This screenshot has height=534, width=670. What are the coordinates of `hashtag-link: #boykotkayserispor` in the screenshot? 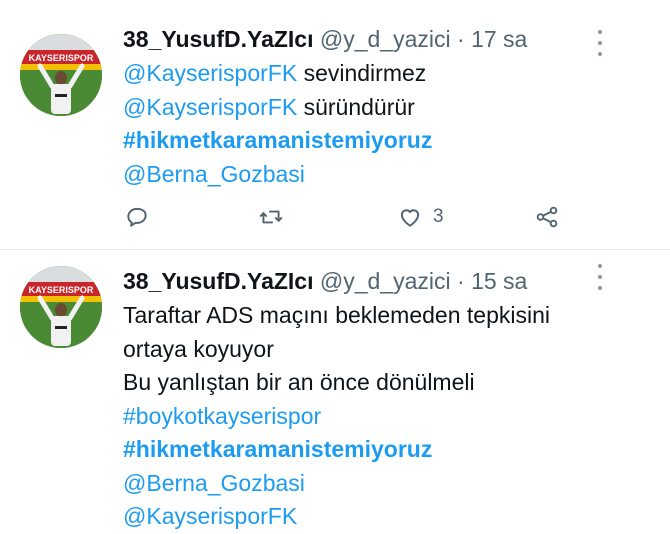 It's located at (222, 416).